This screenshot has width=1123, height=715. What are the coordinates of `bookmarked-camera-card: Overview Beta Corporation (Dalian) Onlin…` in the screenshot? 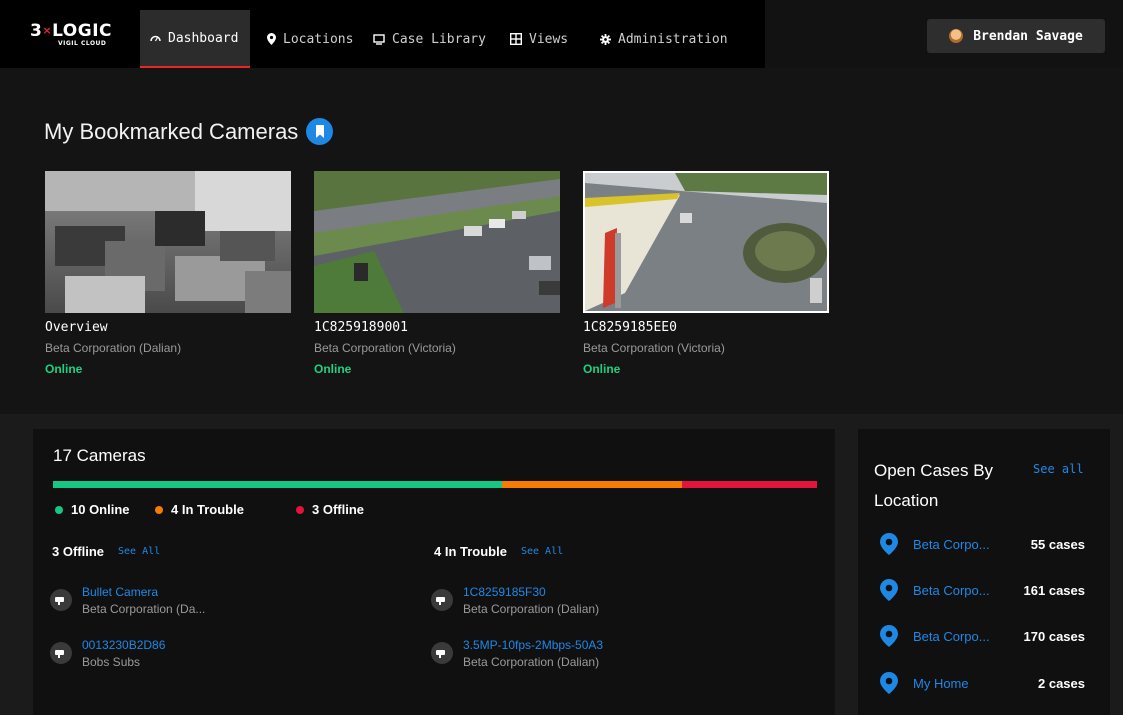 It's located at (168, 273).